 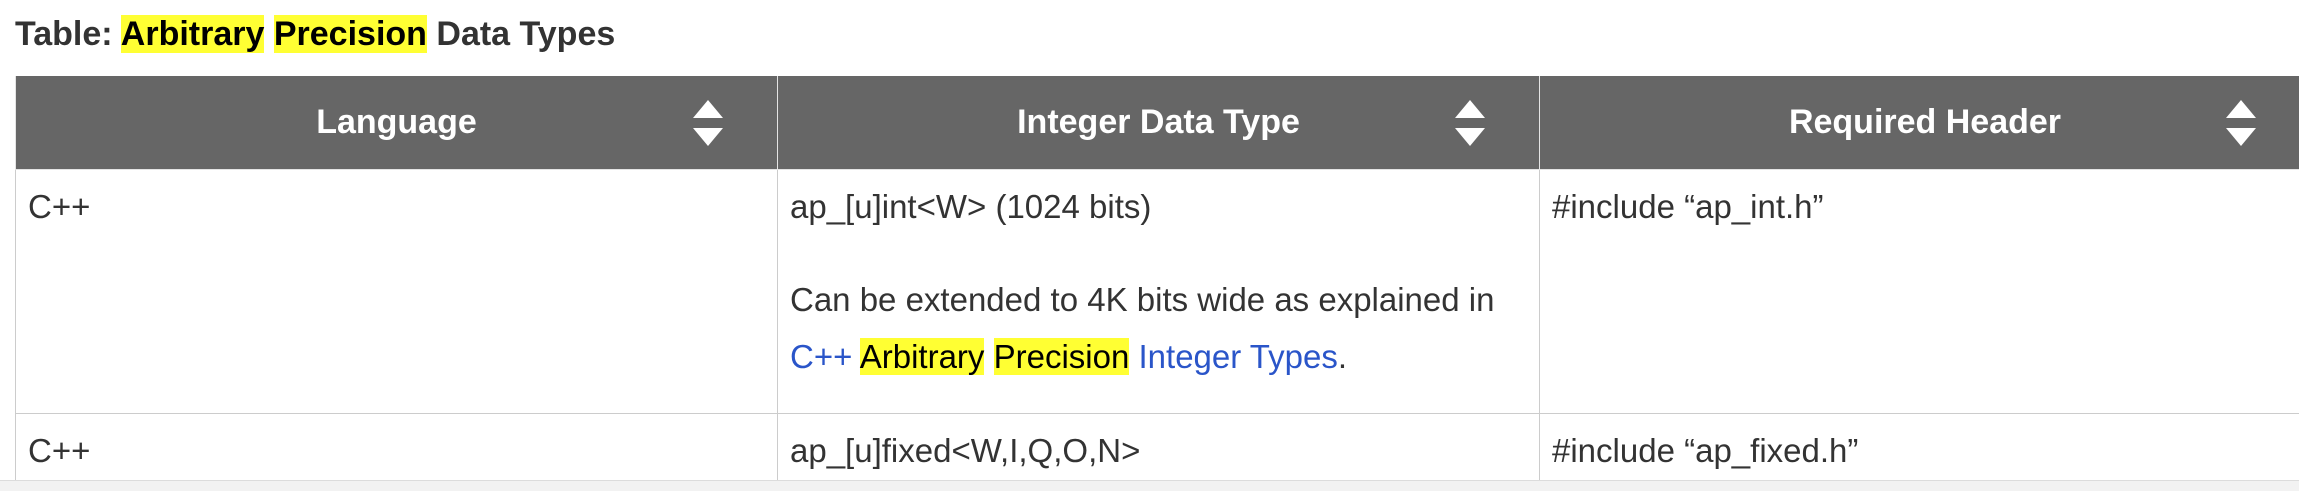 I want to click on caption-prefix: Table:, so click(x=68, y=34).